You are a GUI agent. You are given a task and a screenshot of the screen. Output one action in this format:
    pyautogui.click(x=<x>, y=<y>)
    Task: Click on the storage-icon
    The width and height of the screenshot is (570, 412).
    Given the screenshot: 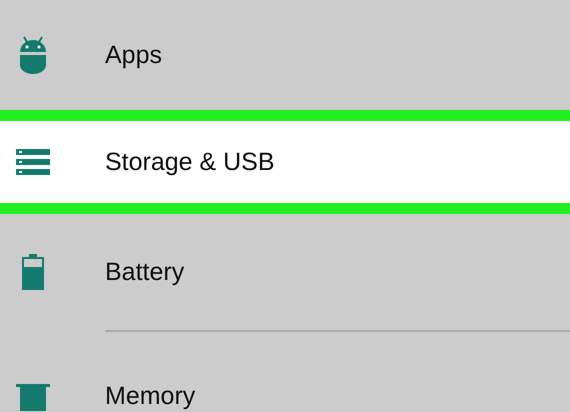 What is the action you would take?
    pyautogui.click(x=33, y=162)
    